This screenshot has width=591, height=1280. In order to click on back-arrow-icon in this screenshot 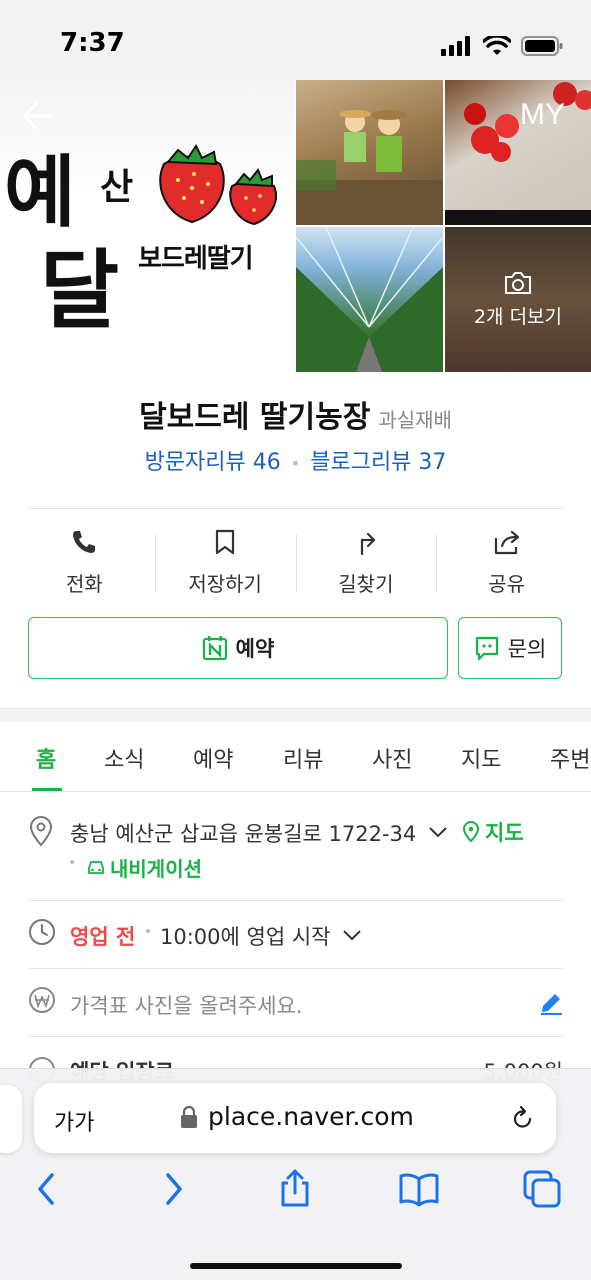, I will do `click(38, 116)`.